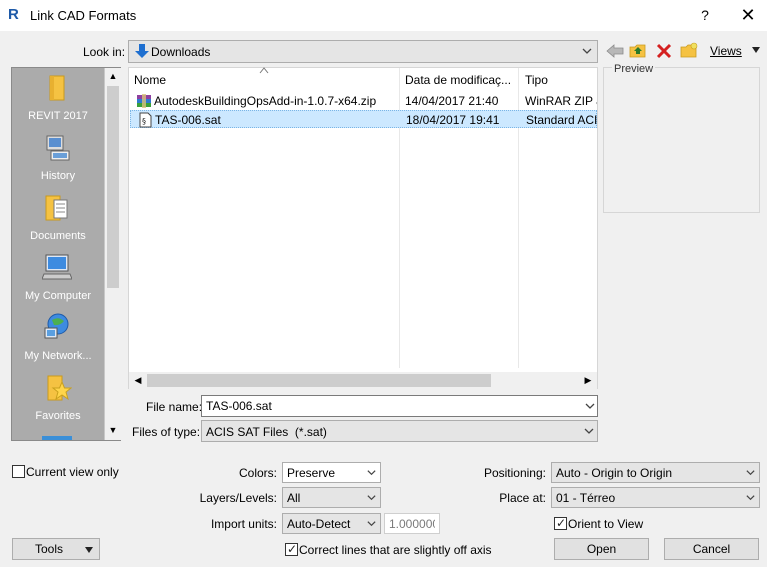 This screenshot has height=567, width=767. I want to click on documents-icon, so click(56, 208).